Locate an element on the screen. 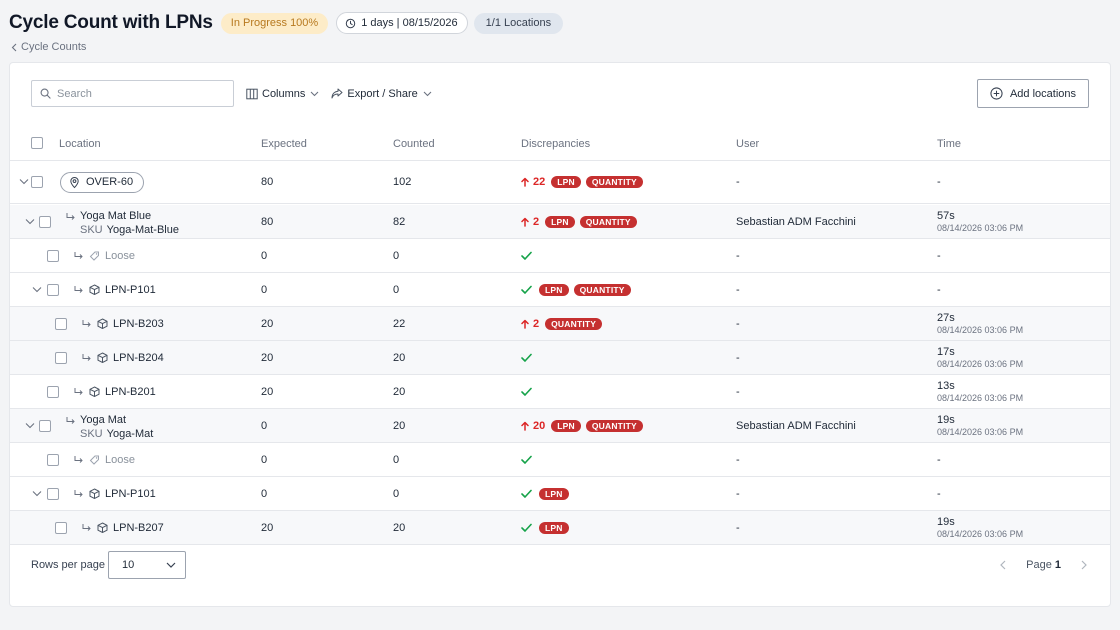  export-share-button: Export / Share is located at coordinates (381, 93).